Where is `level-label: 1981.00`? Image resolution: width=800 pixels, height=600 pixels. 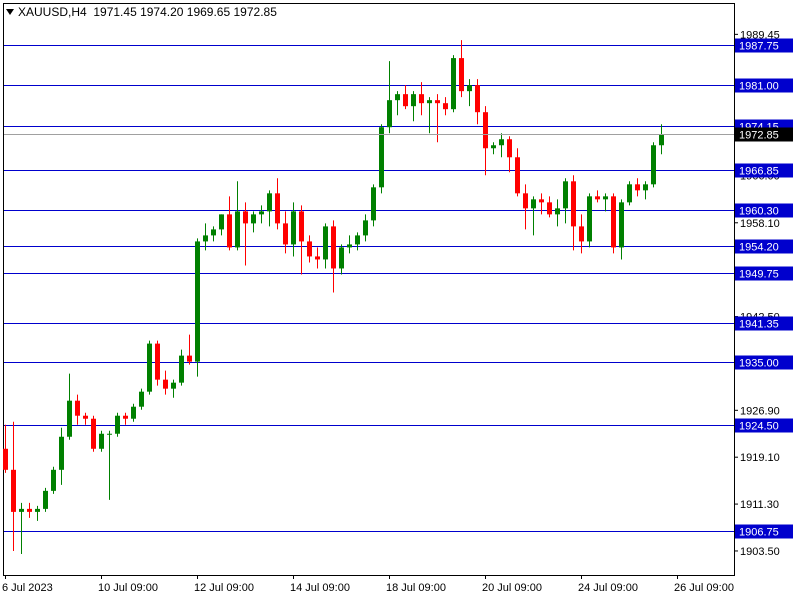
level-label: 1981.00 is located at coordinates (759, 87).